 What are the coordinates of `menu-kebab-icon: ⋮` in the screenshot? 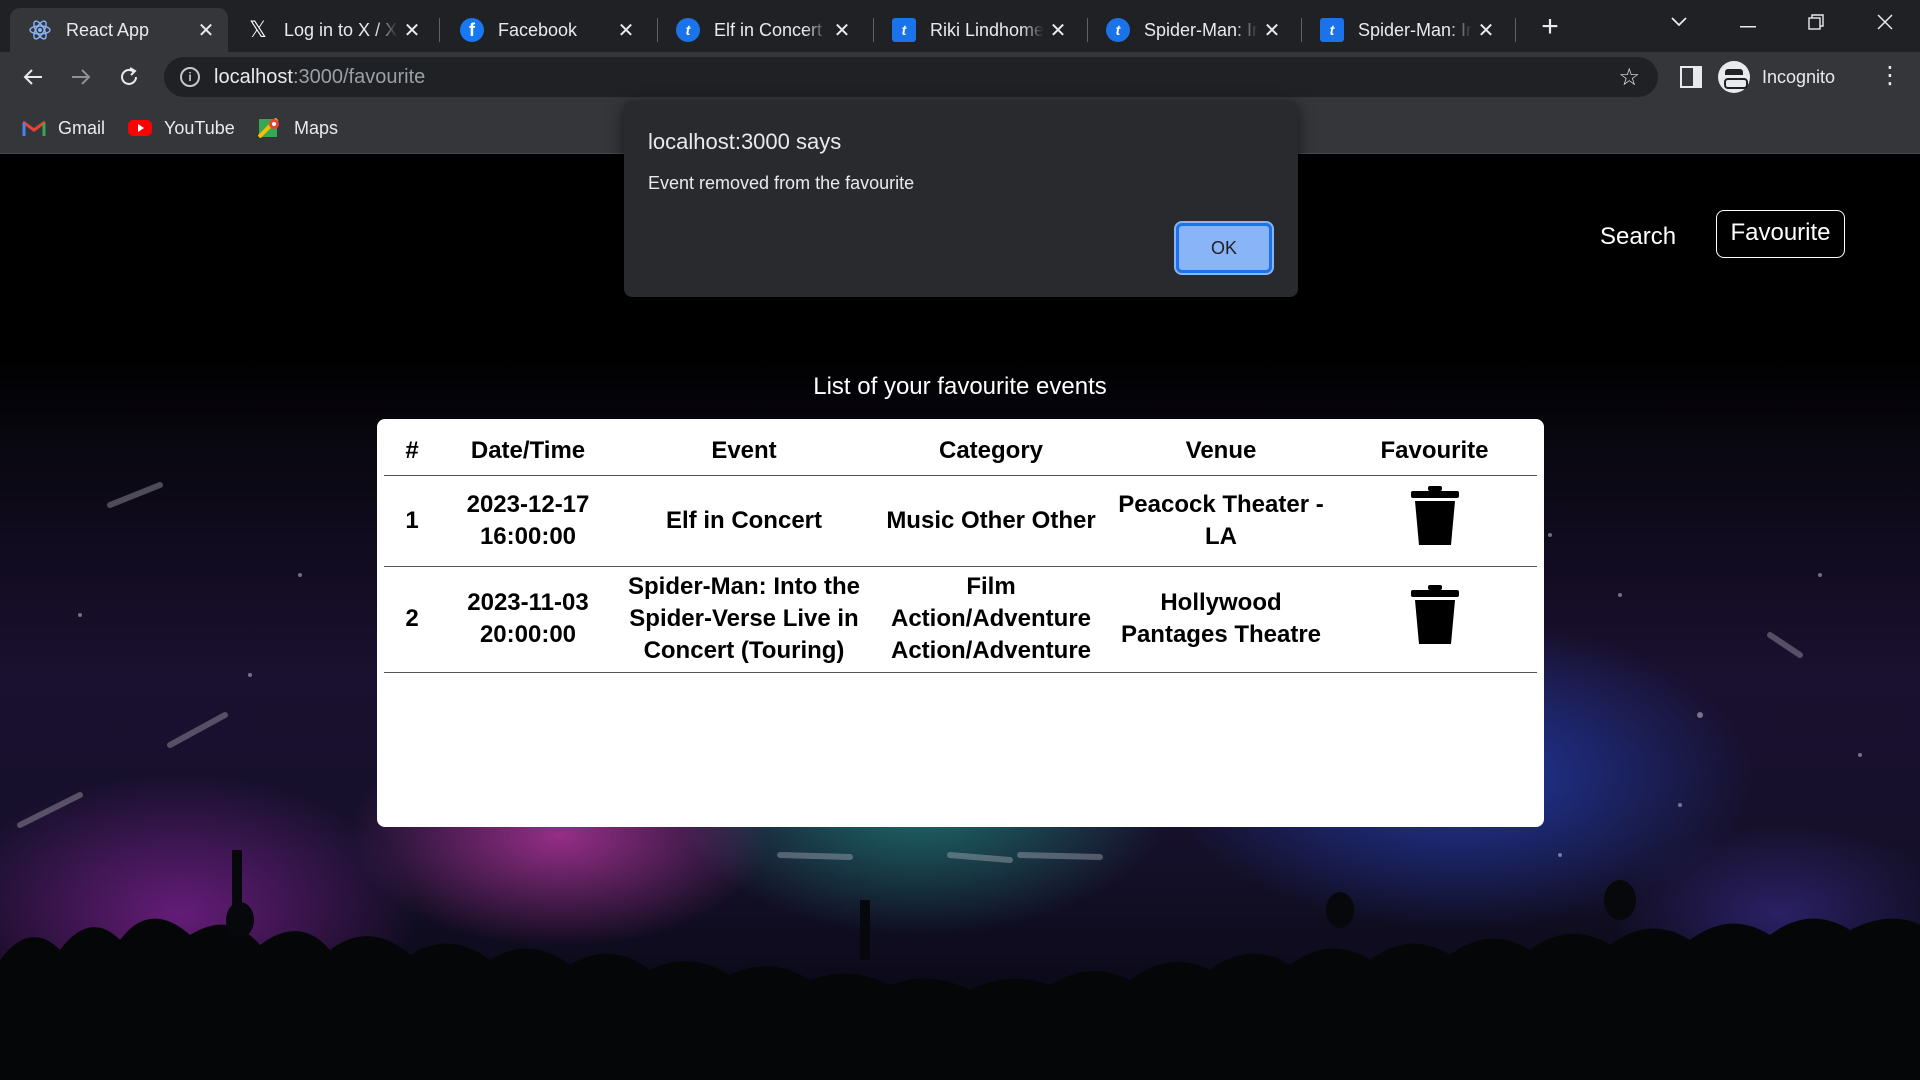 It's located at (1890, 77).